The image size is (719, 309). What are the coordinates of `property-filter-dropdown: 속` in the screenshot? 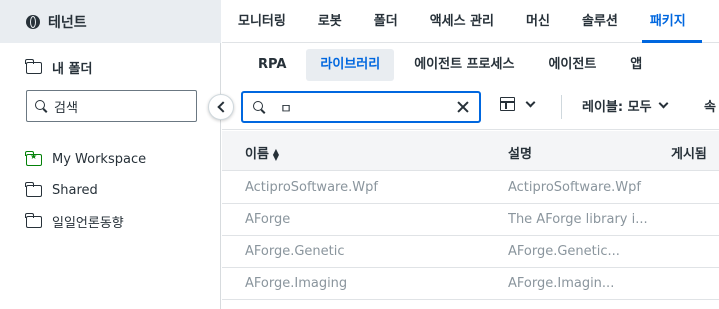 It's located at (710, 105).